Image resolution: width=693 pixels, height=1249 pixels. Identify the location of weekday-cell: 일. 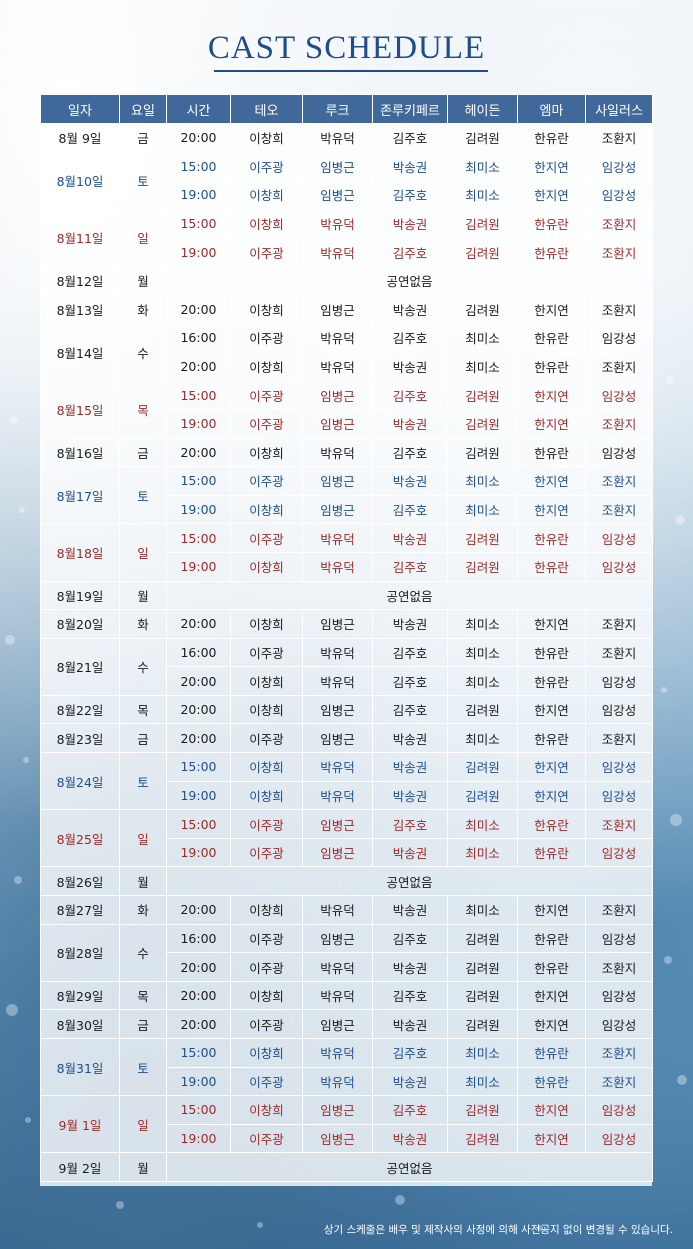
(143, 838).